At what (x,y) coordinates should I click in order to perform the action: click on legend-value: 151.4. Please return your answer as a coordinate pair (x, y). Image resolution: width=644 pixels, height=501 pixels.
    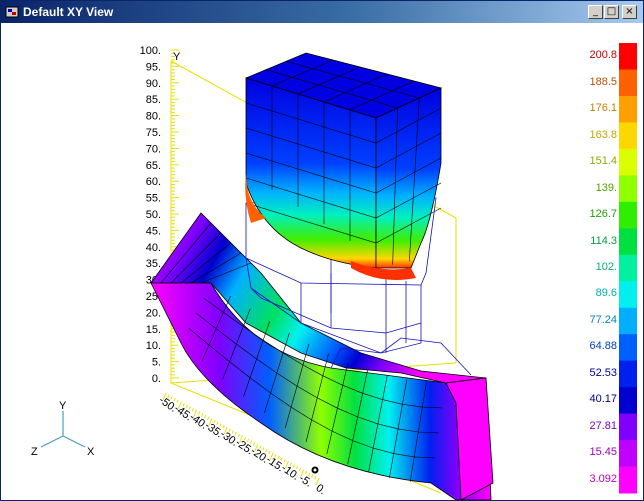
    Looking at the image, I should click on (603, 161).